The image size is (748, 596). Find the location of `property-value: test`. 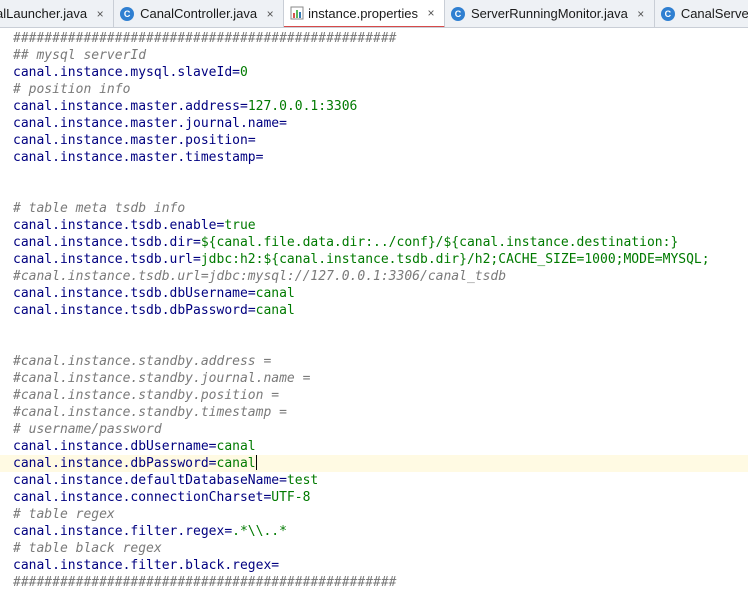

property-value: test is located at coordinates (302, 480).